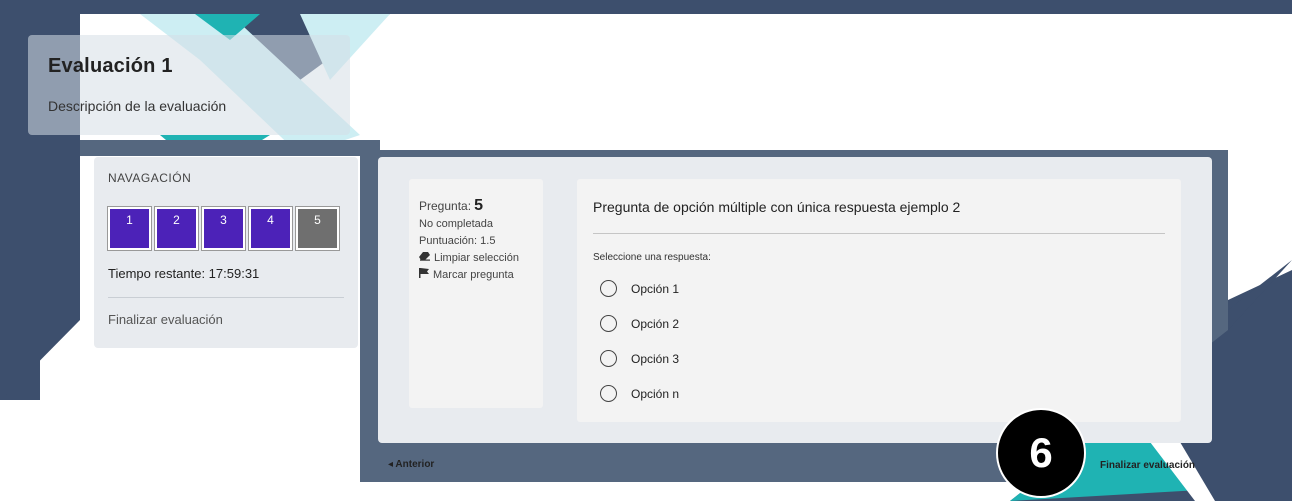 The image size is (1292, 501). I want to click on previous-button: ◂ Anterior, so click(411, 464).